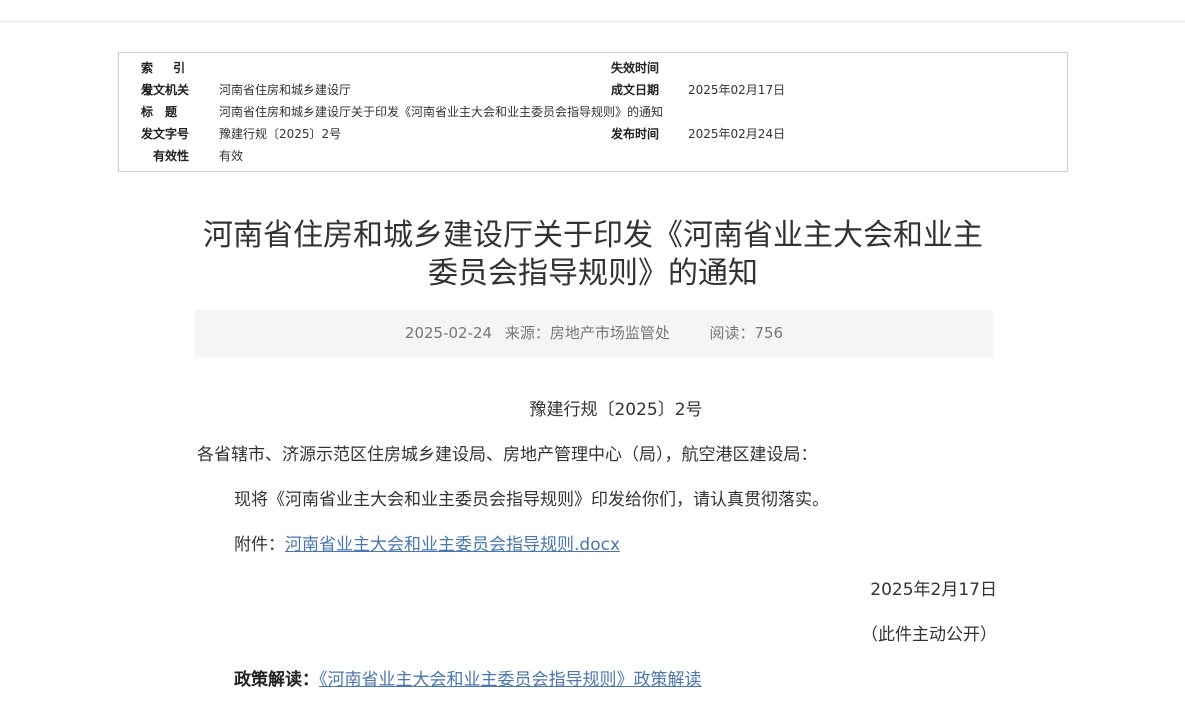  Describe the element at coordinates (587, 333) in the screenshot. I see `source-text: 来源：房地产市场监管处` at that location.